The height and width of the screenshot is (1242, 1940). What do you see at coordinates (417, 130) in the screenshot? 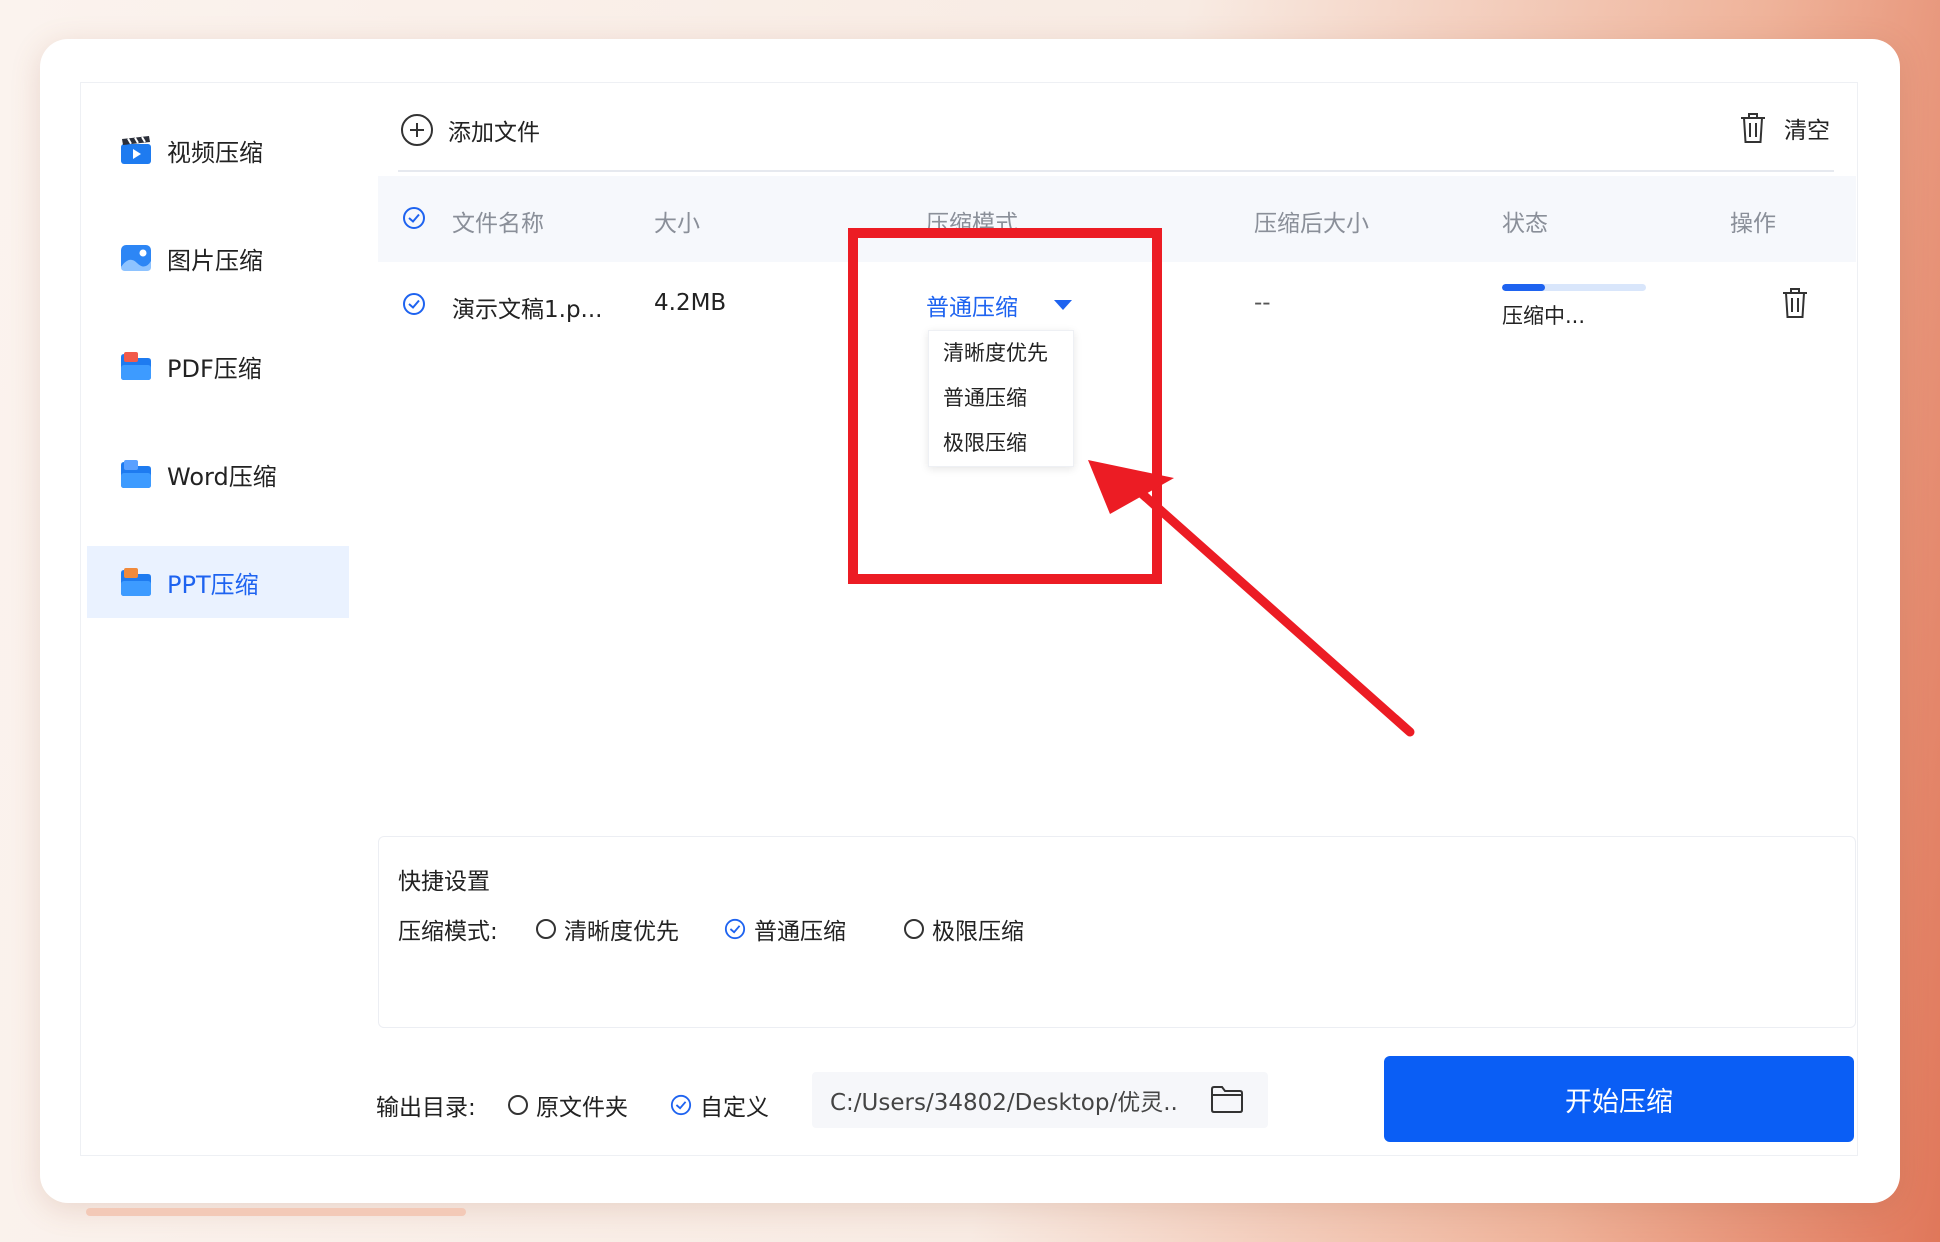
I see `add-circle-icon` at bounding box center [417, 130].